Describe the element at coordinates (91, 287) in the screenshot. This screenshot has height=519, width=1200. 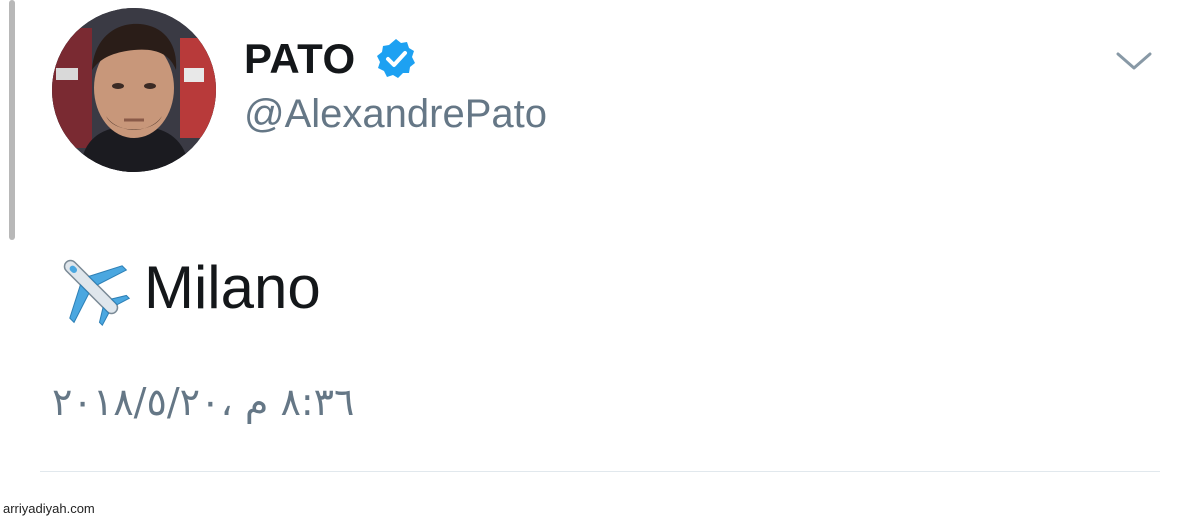
I see `airplane-icon` at that location.